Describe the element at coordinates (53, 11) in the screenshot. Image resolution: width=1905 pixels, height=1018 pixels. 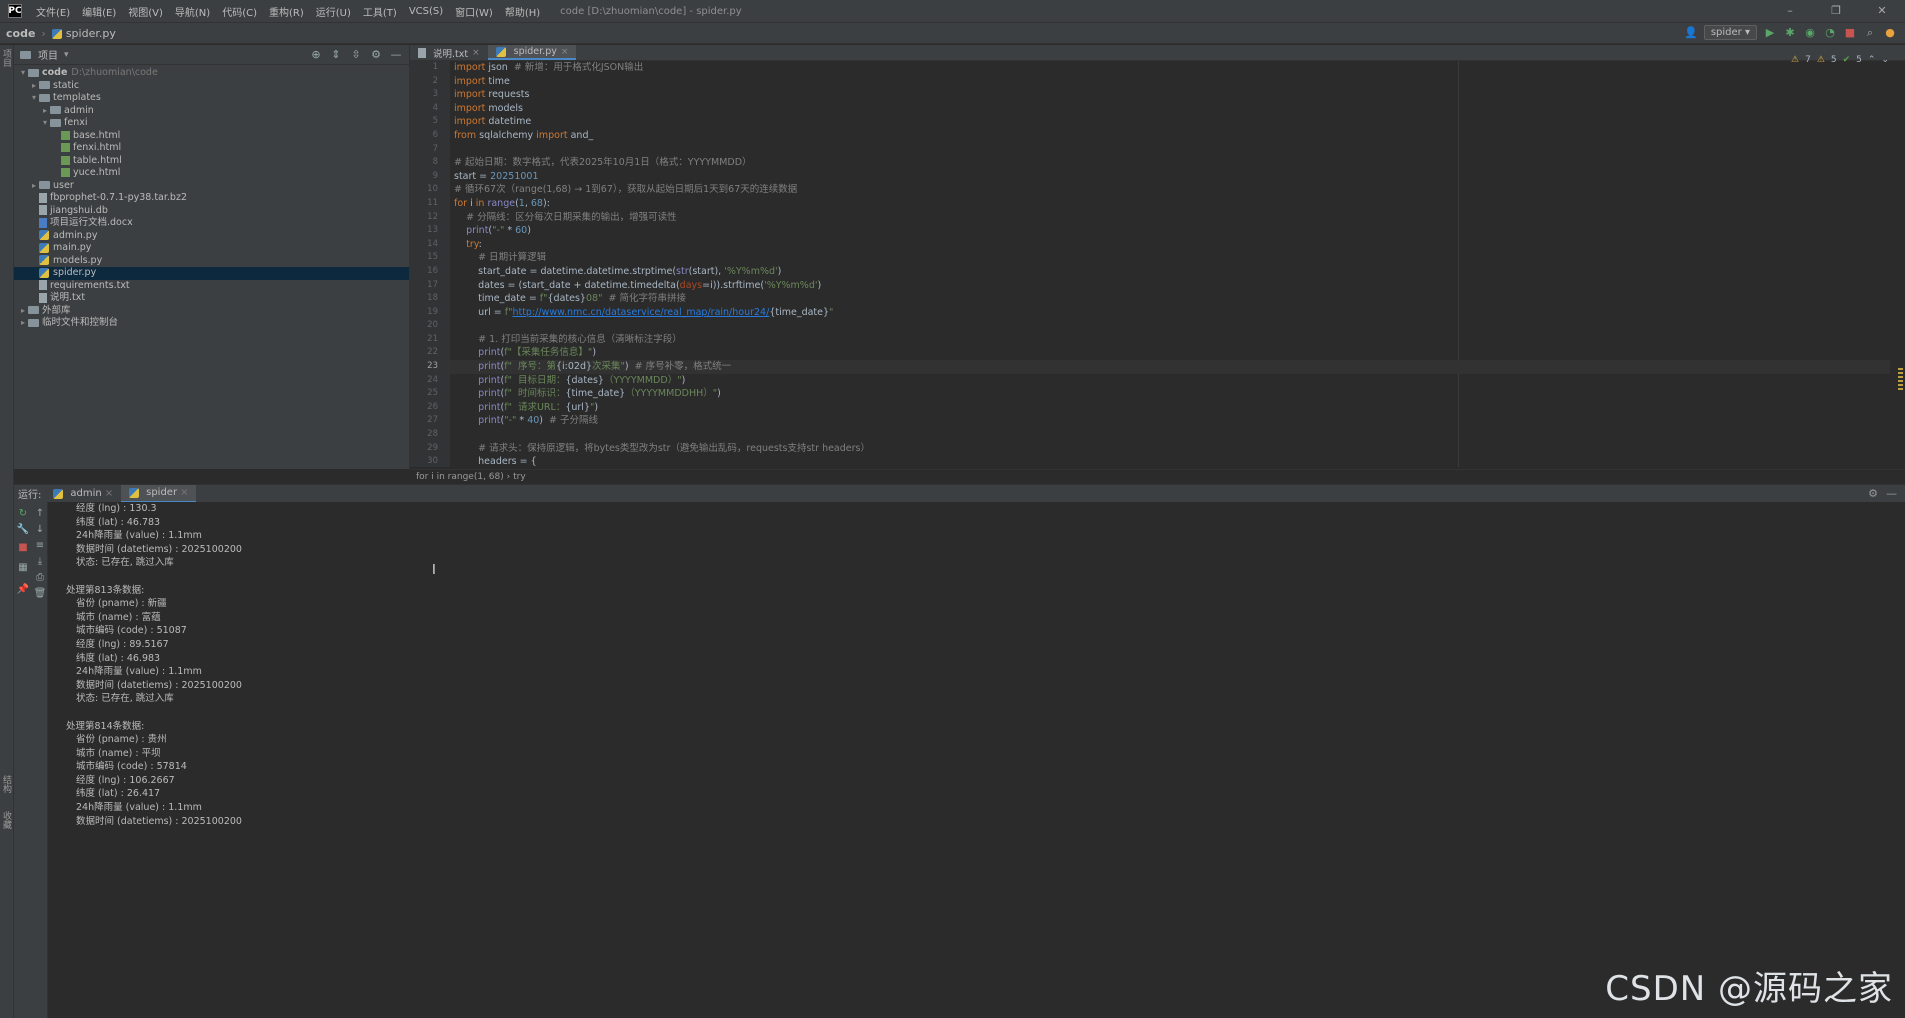
I see `menu-file: 文件(E)` at that location.